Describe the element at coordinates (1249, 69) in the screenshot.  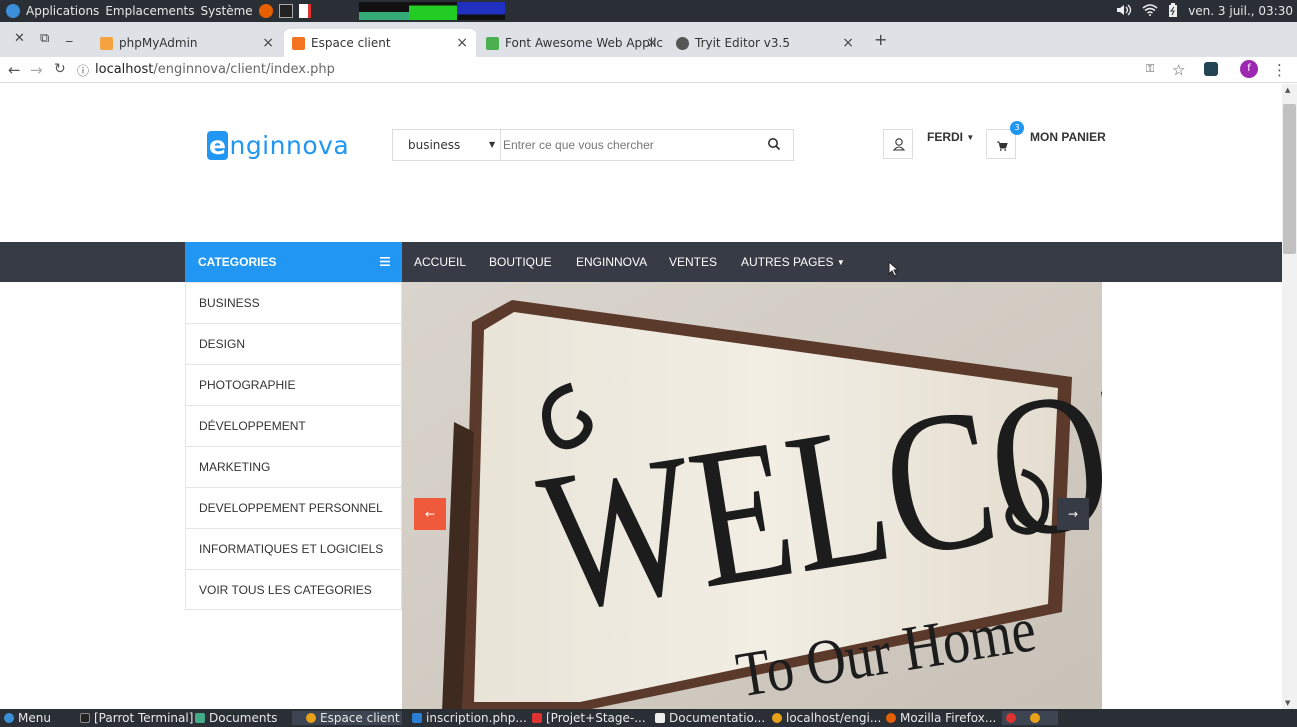
I see `profile-avatar: f` at that location.